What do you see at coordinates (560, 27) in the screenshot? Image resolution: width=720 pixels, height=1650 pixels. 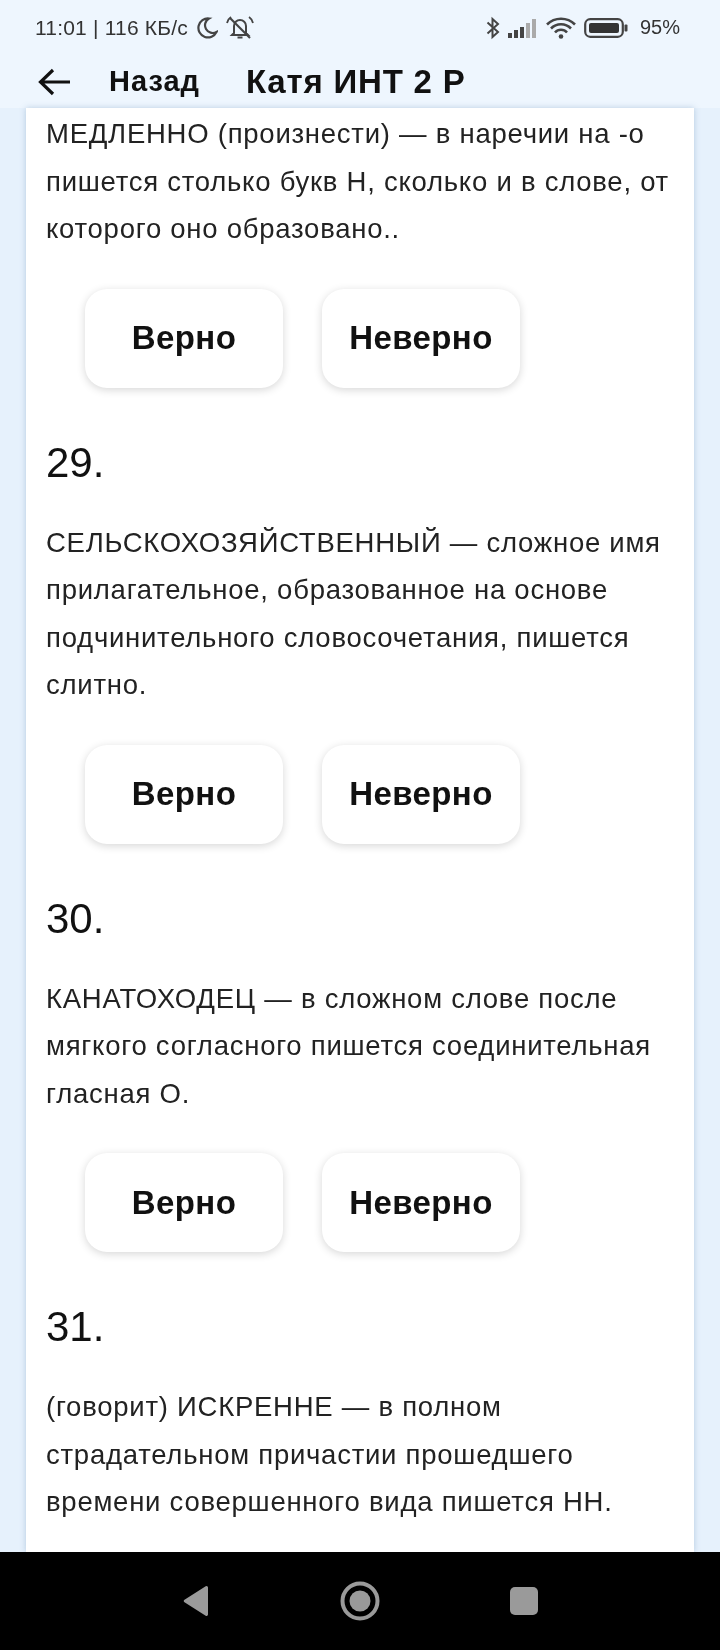 I see `wifi-icon` at bounding box center [560, 27].